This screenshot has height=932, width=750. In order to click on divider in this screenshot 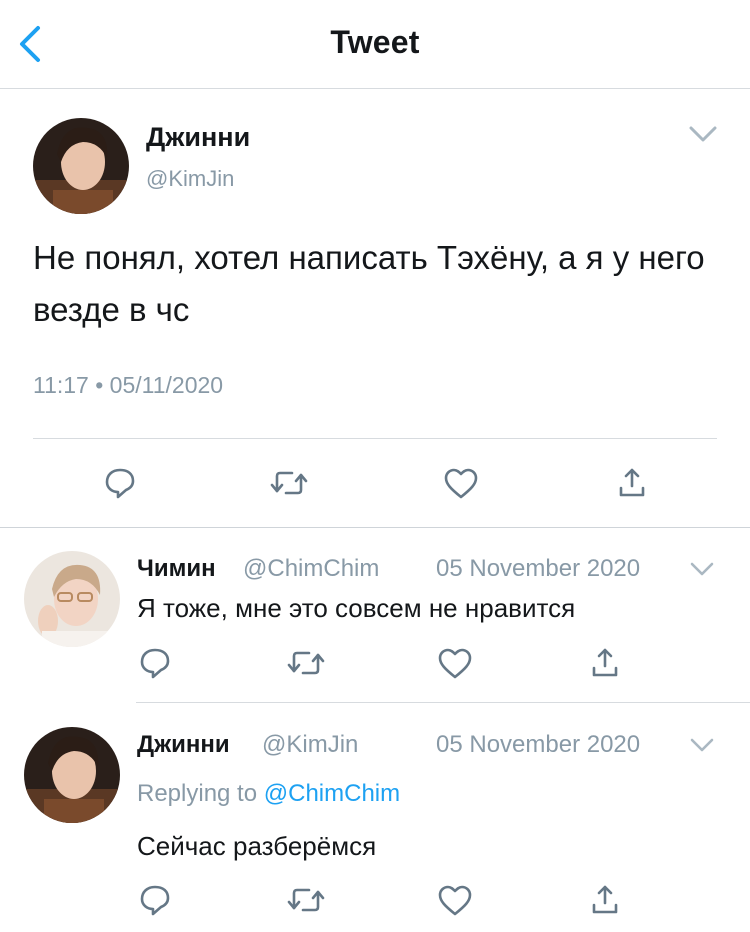, I will do `click(375, 438)`.